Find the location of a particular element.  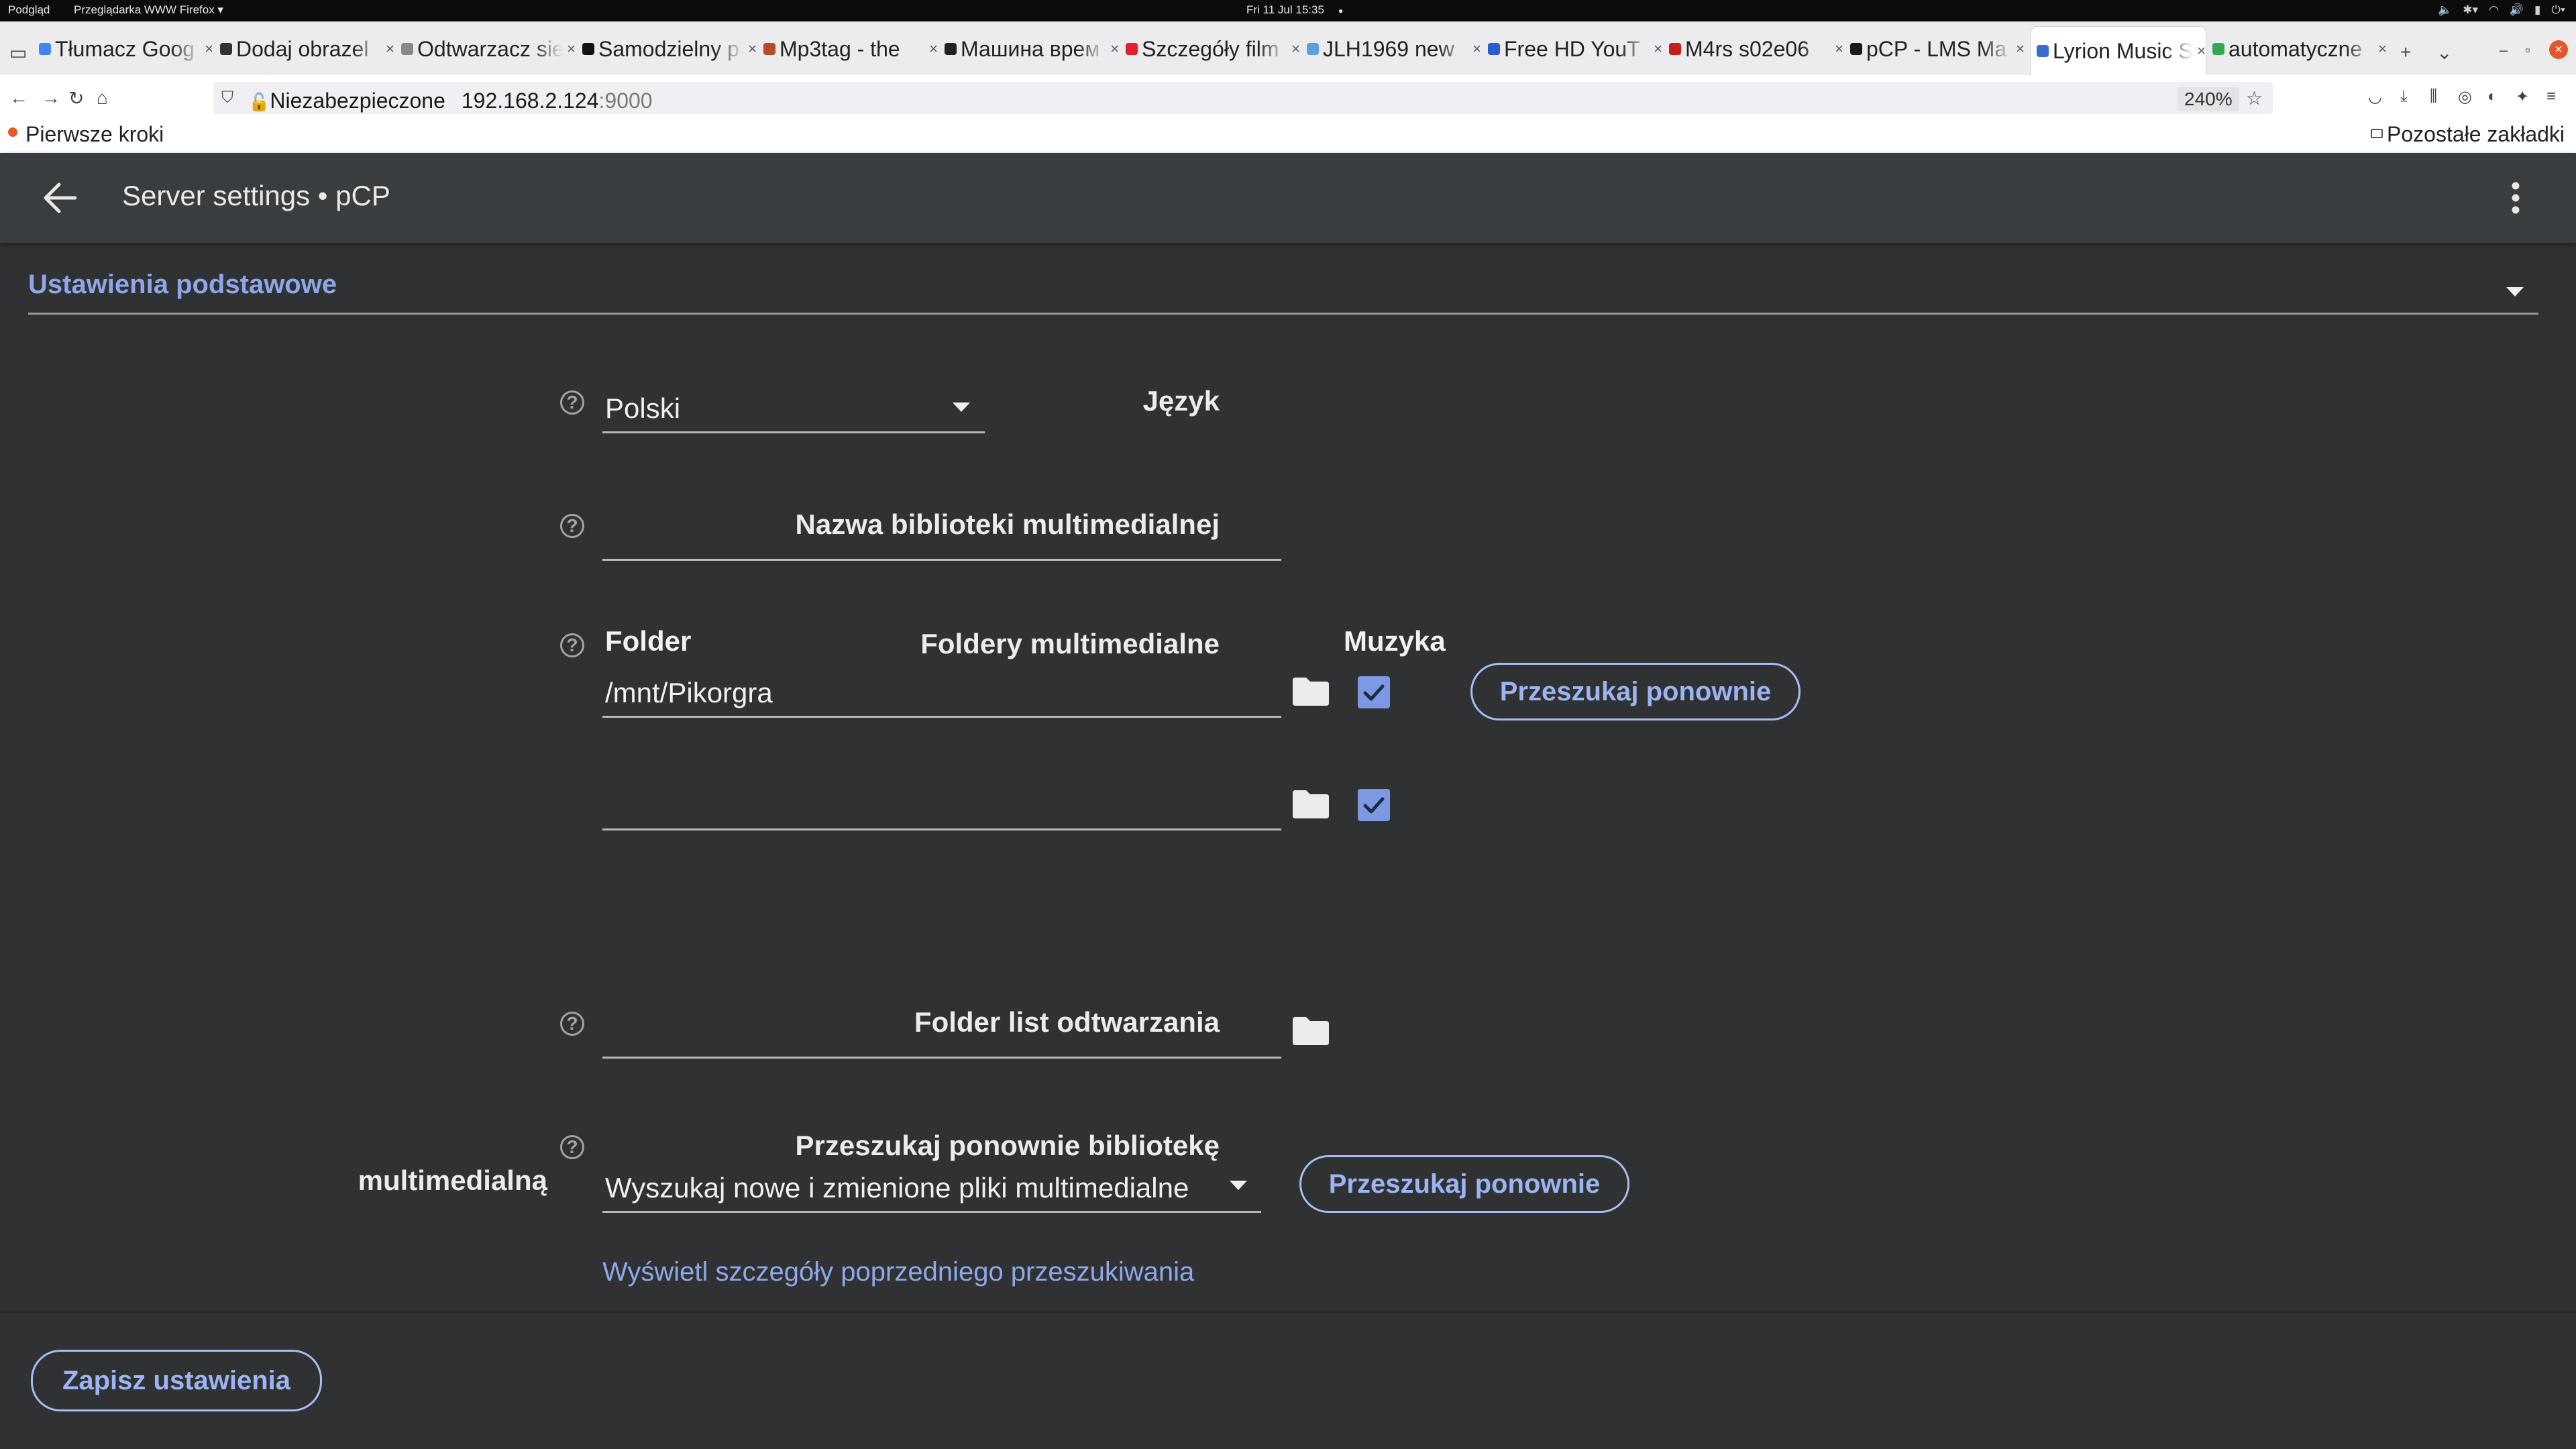

rescan-library-label-line2: multimedialną is located at coordinates (452, 1180).